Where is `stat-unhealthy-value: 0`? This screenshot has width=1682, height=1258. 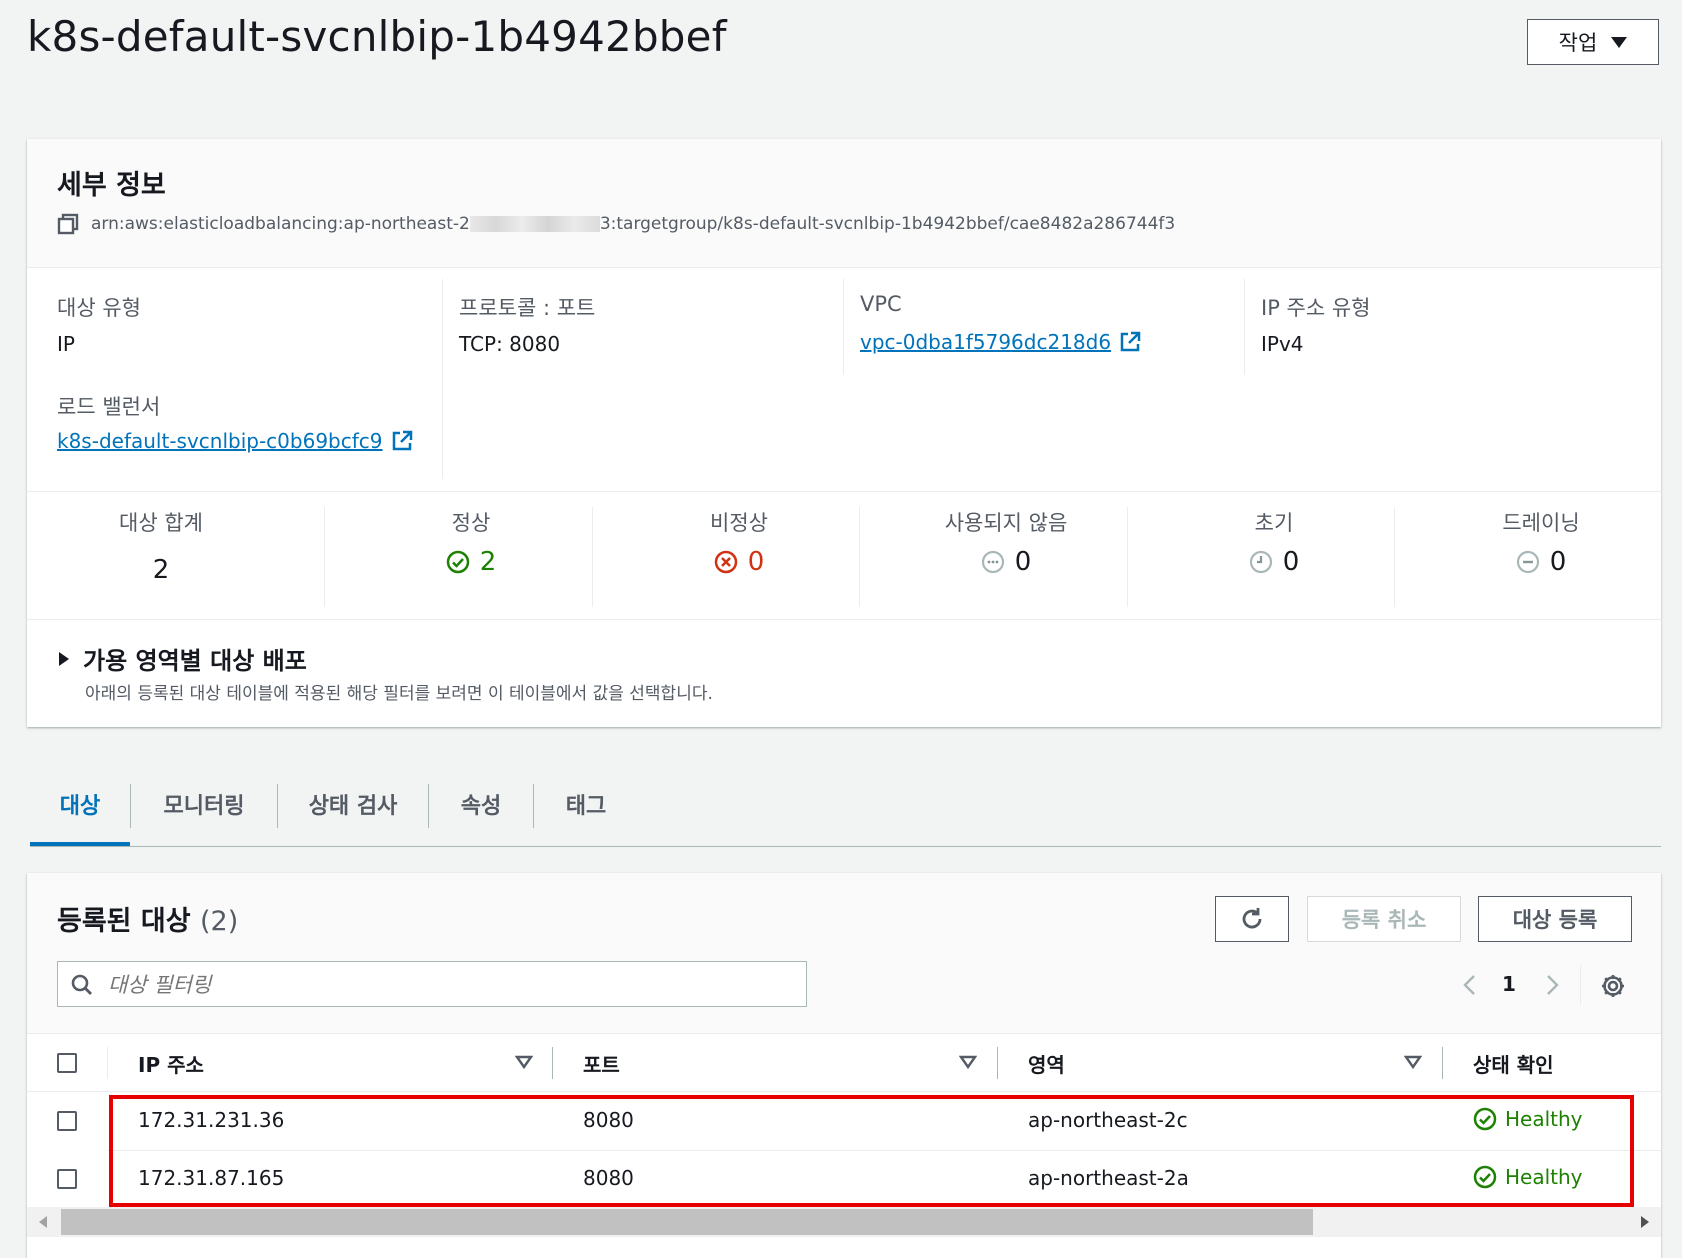
stat-unhealthy-value: 0 is located at coordinates (756, 562).